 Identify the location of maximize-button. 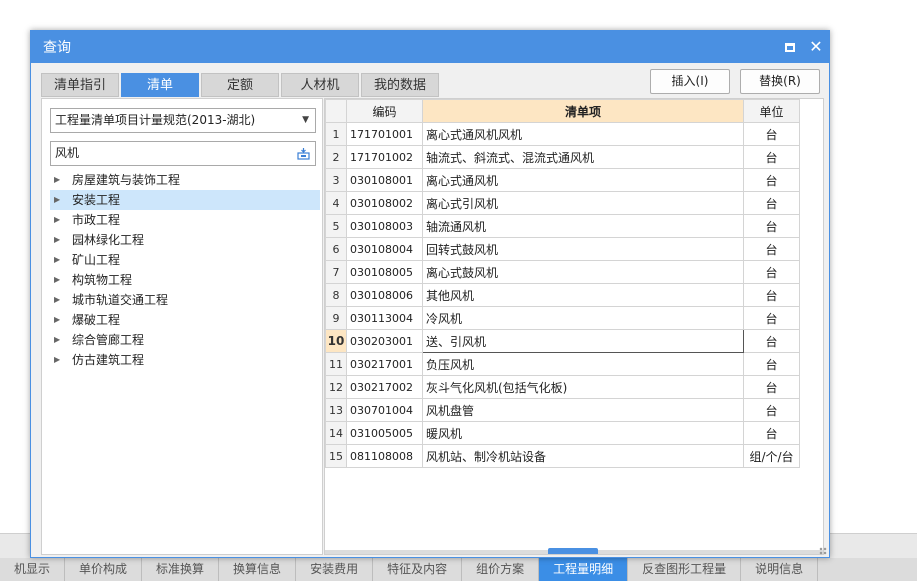
(790, 47).